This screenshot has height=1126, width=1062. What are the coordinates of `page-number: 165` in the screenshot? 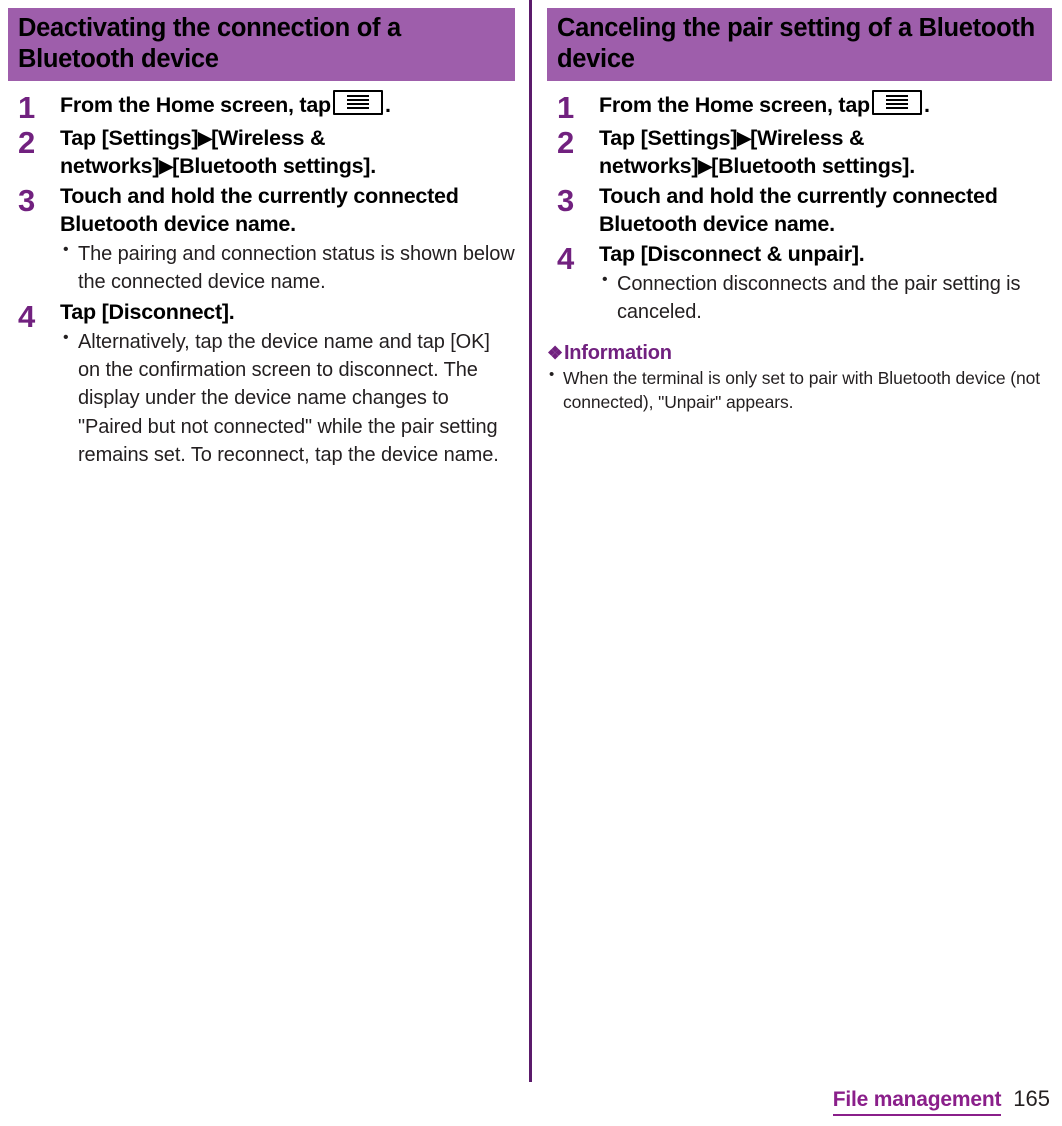 It's located at (1031, 1098).